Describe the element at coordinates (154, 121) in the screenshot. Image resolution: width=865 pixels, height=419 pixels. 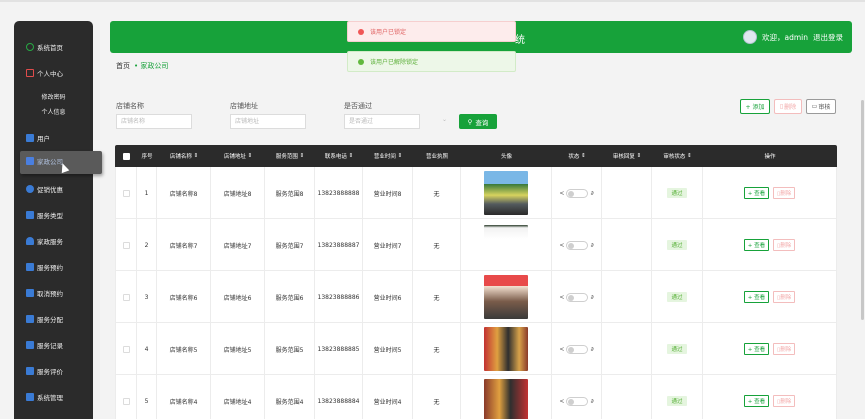
I see `store-name-input: 店铺名称` at that location.